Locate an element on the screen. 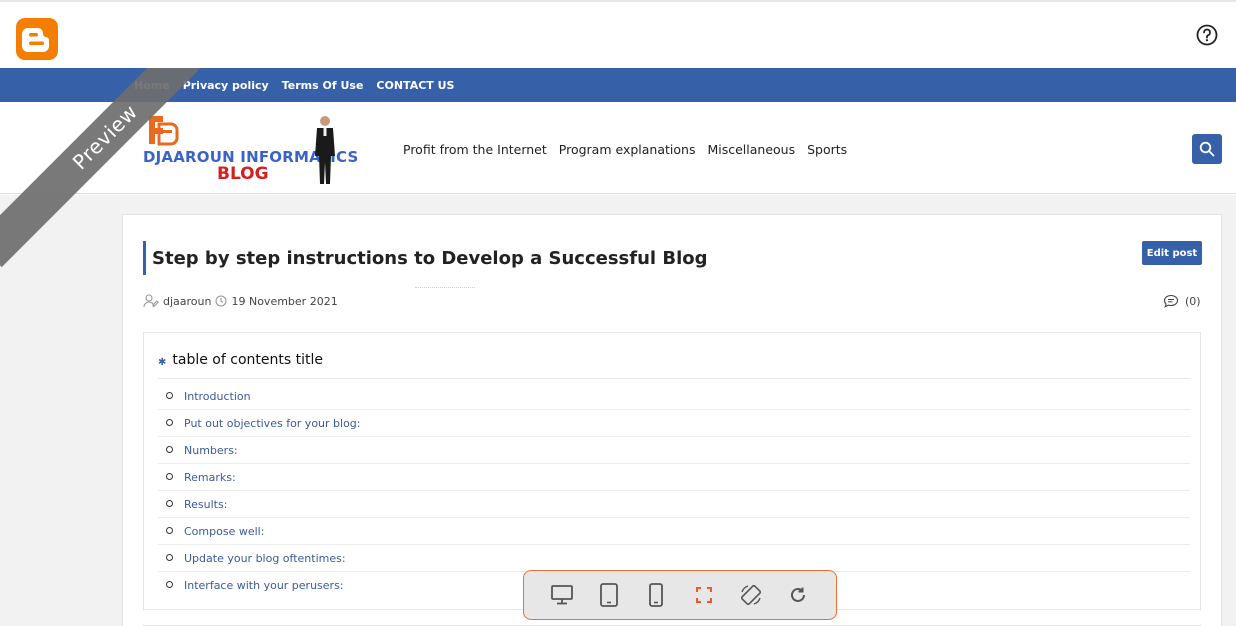  author-icon is located at coordinates (151, 301).